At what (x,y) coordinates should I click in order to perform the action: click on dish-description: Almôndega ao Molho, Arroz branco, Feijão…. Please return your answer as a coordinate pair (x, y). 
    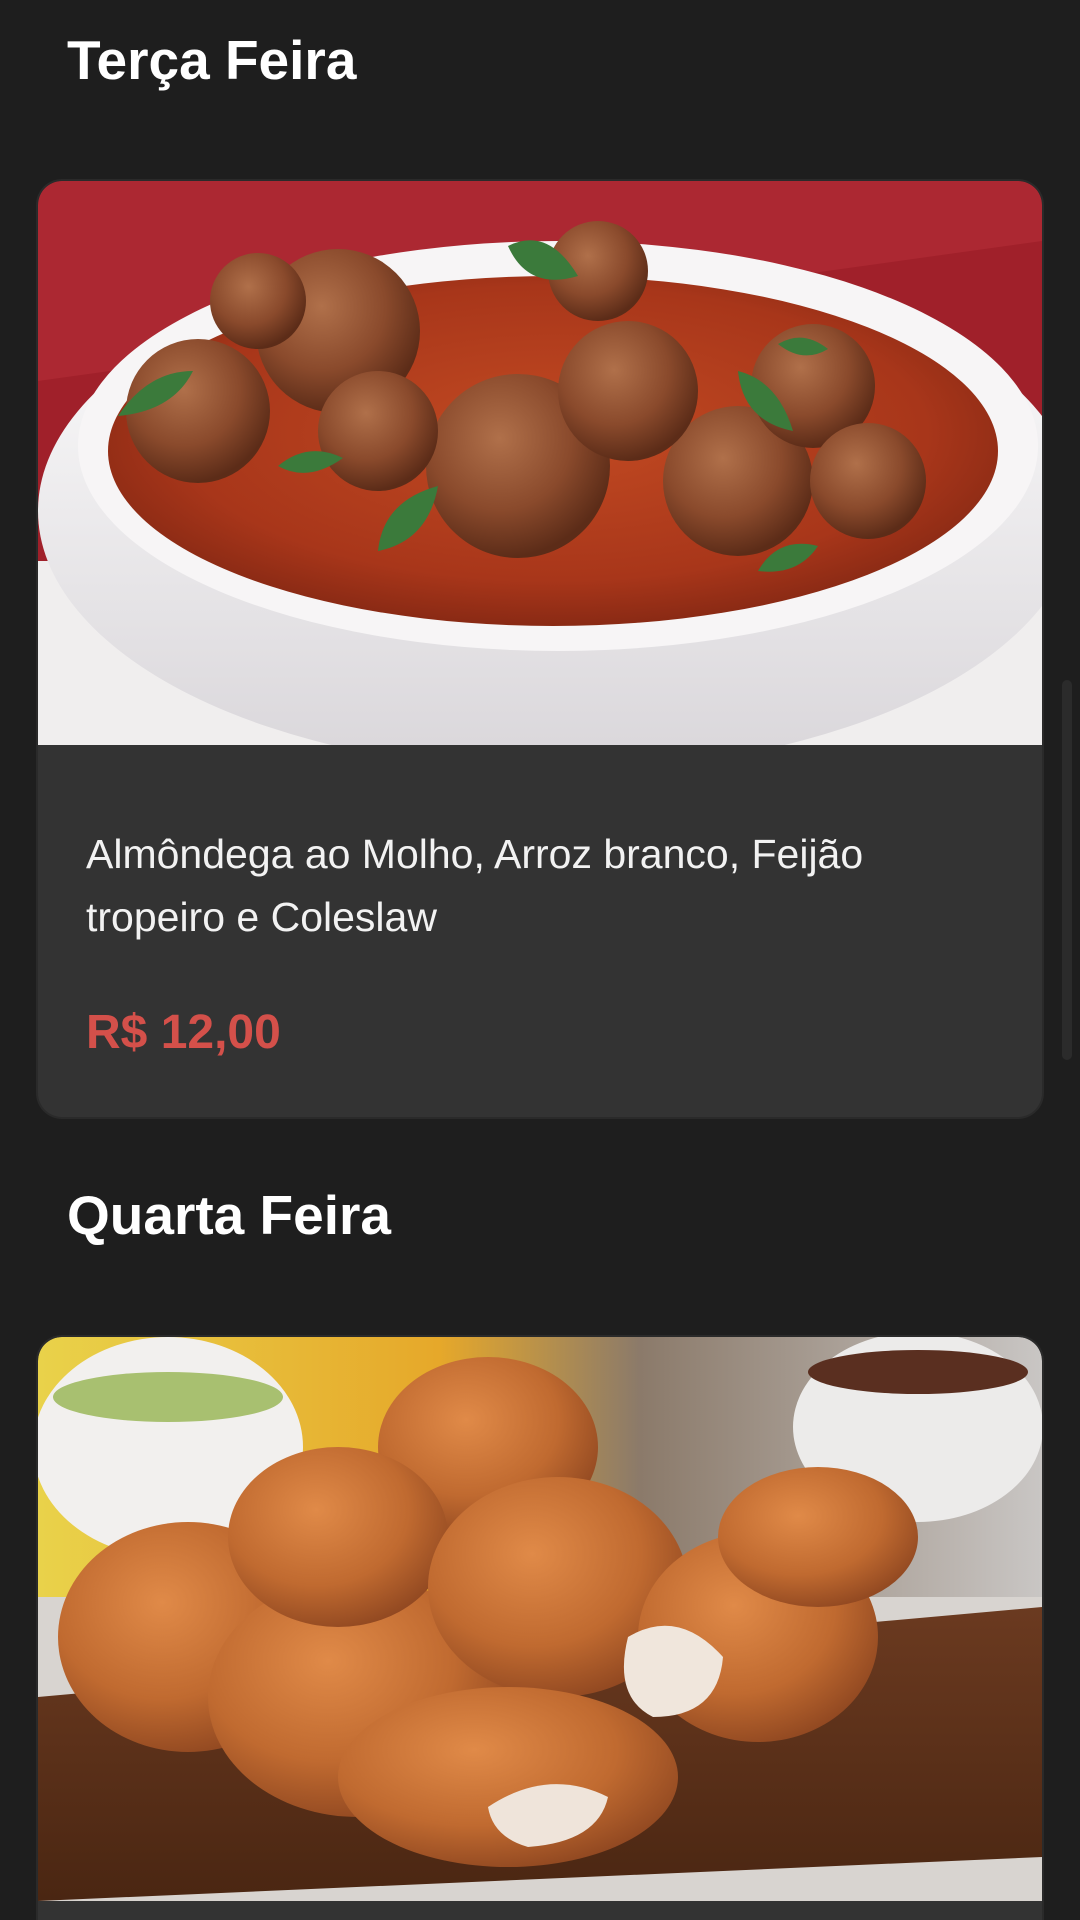
    Looking at the image, I should click on (475, 885).